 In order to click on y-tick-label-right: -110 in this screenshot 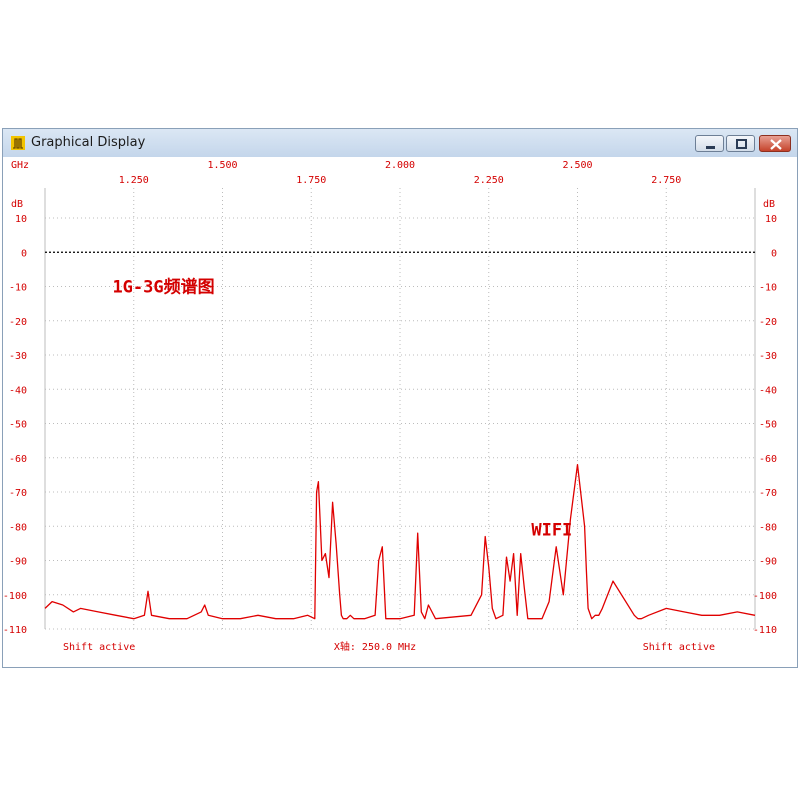, I will do `click(765, 630)`.